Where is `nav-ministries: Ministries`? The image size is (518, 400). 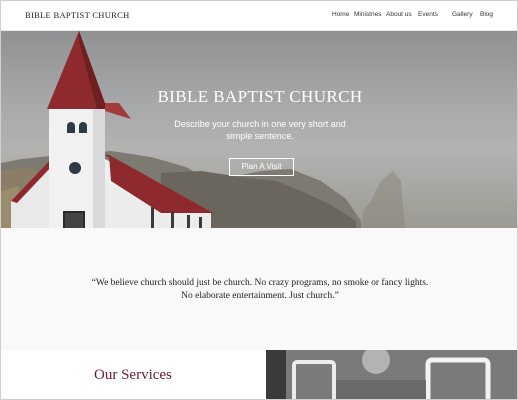 nav-ministries: Ministries is located at coordinates (367, 14).